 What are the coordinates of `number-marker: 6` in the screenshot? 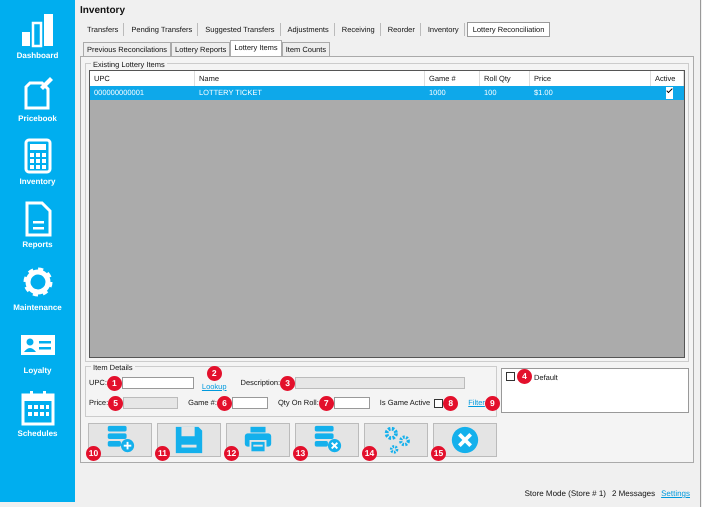 It's located at (224, 403).